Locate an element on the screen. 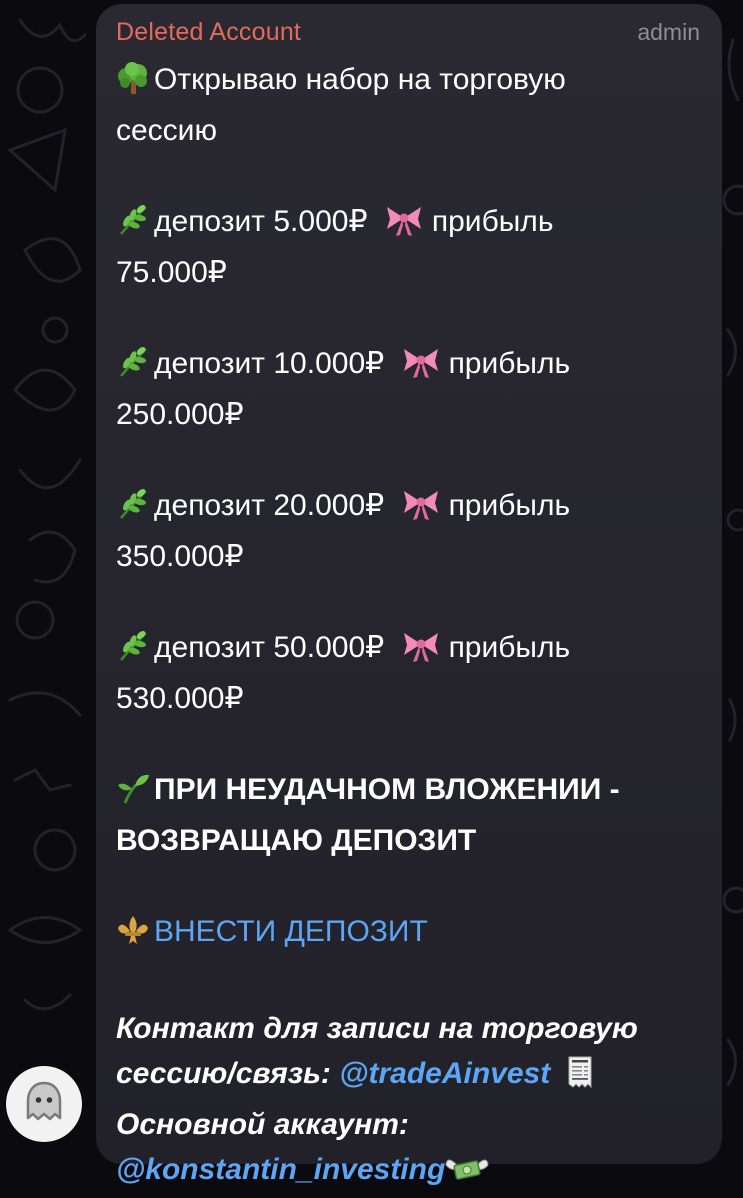  money-wings-emoji-icon is located at coordinates (467, 1174).